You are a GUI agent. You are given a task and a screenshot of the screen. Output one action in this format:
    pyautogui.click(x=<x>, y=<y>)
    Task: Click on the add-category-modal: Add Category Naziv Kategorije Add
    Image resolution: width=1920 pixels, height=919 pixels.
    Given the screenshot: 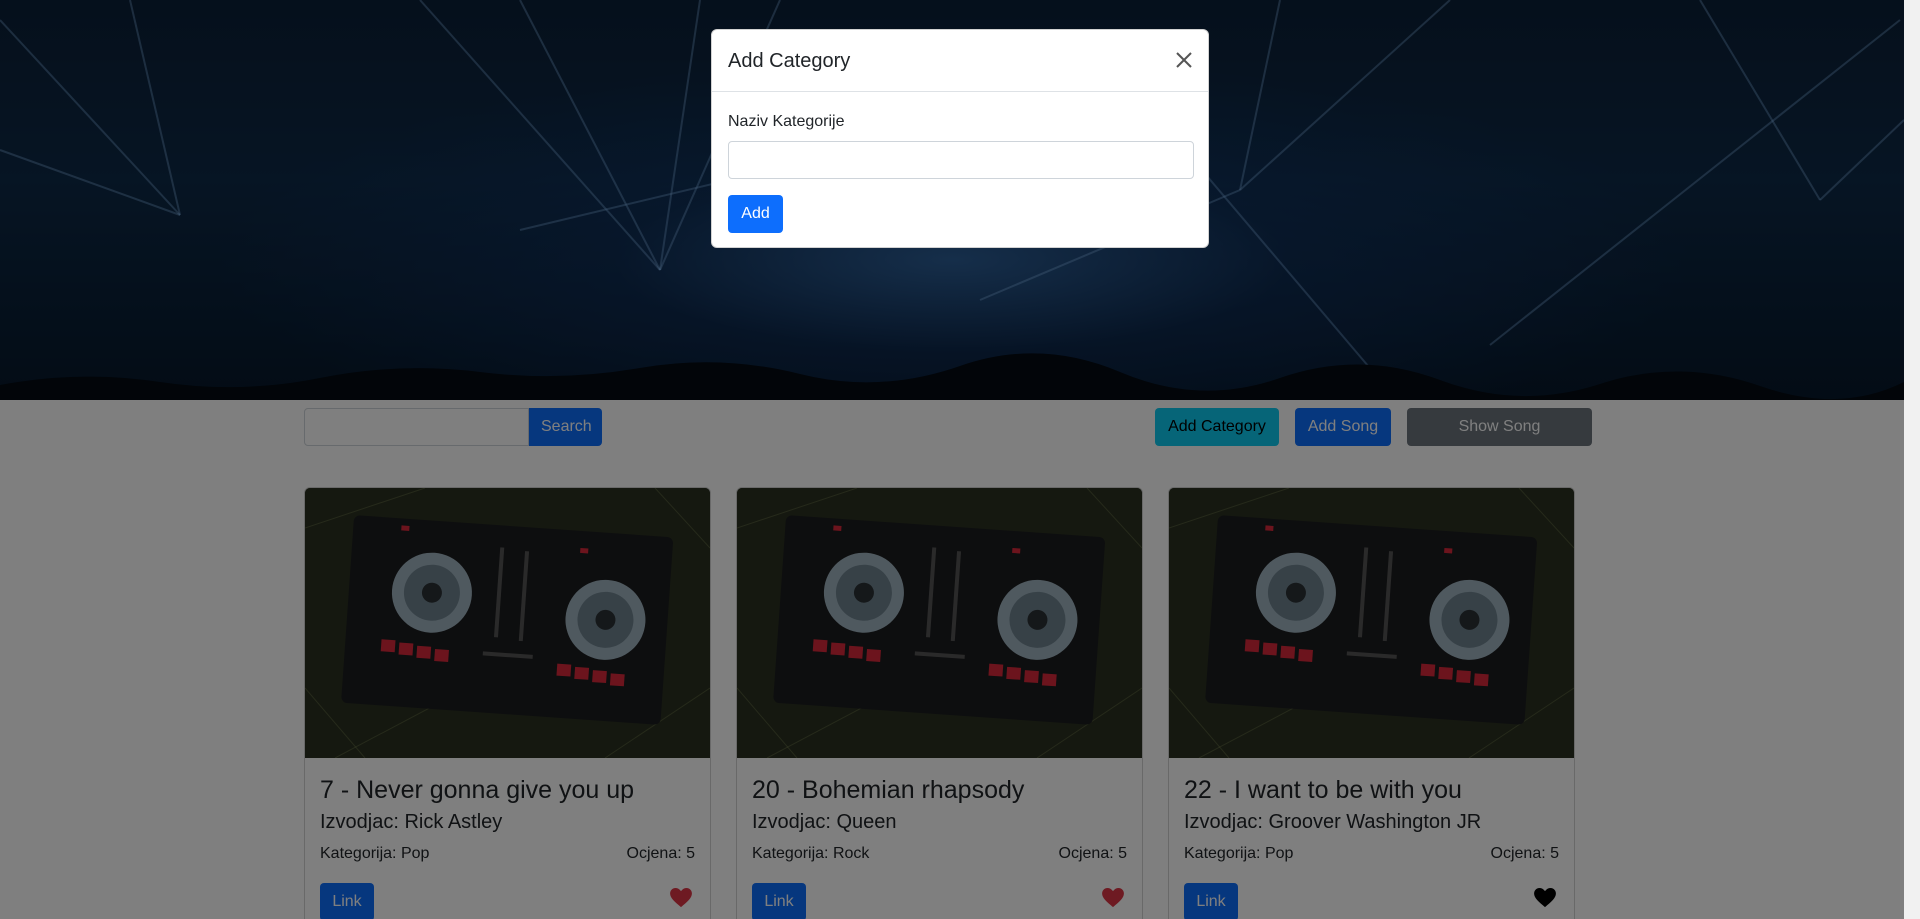 What is the action you would take?
    pyautogui.click(x=960, y=138)
    